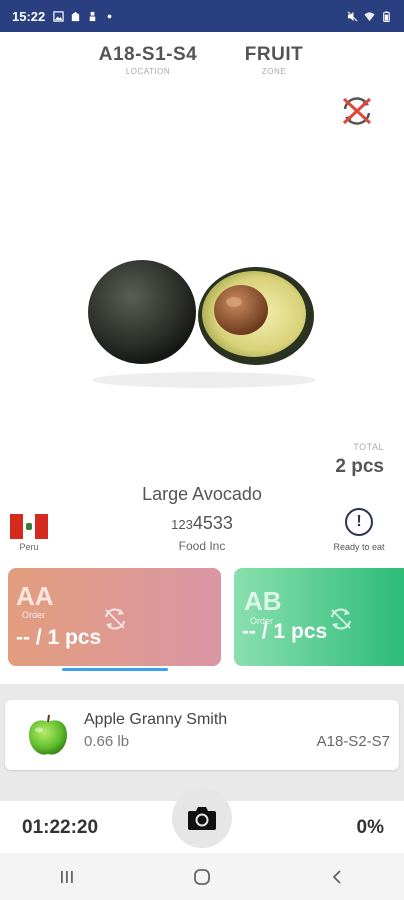 The width and height of the screenshot is (404, 900). What do you see at coordinates (263, 601) in the screenshot?
I see `order-code: AB` at bounding box center [263, 601].